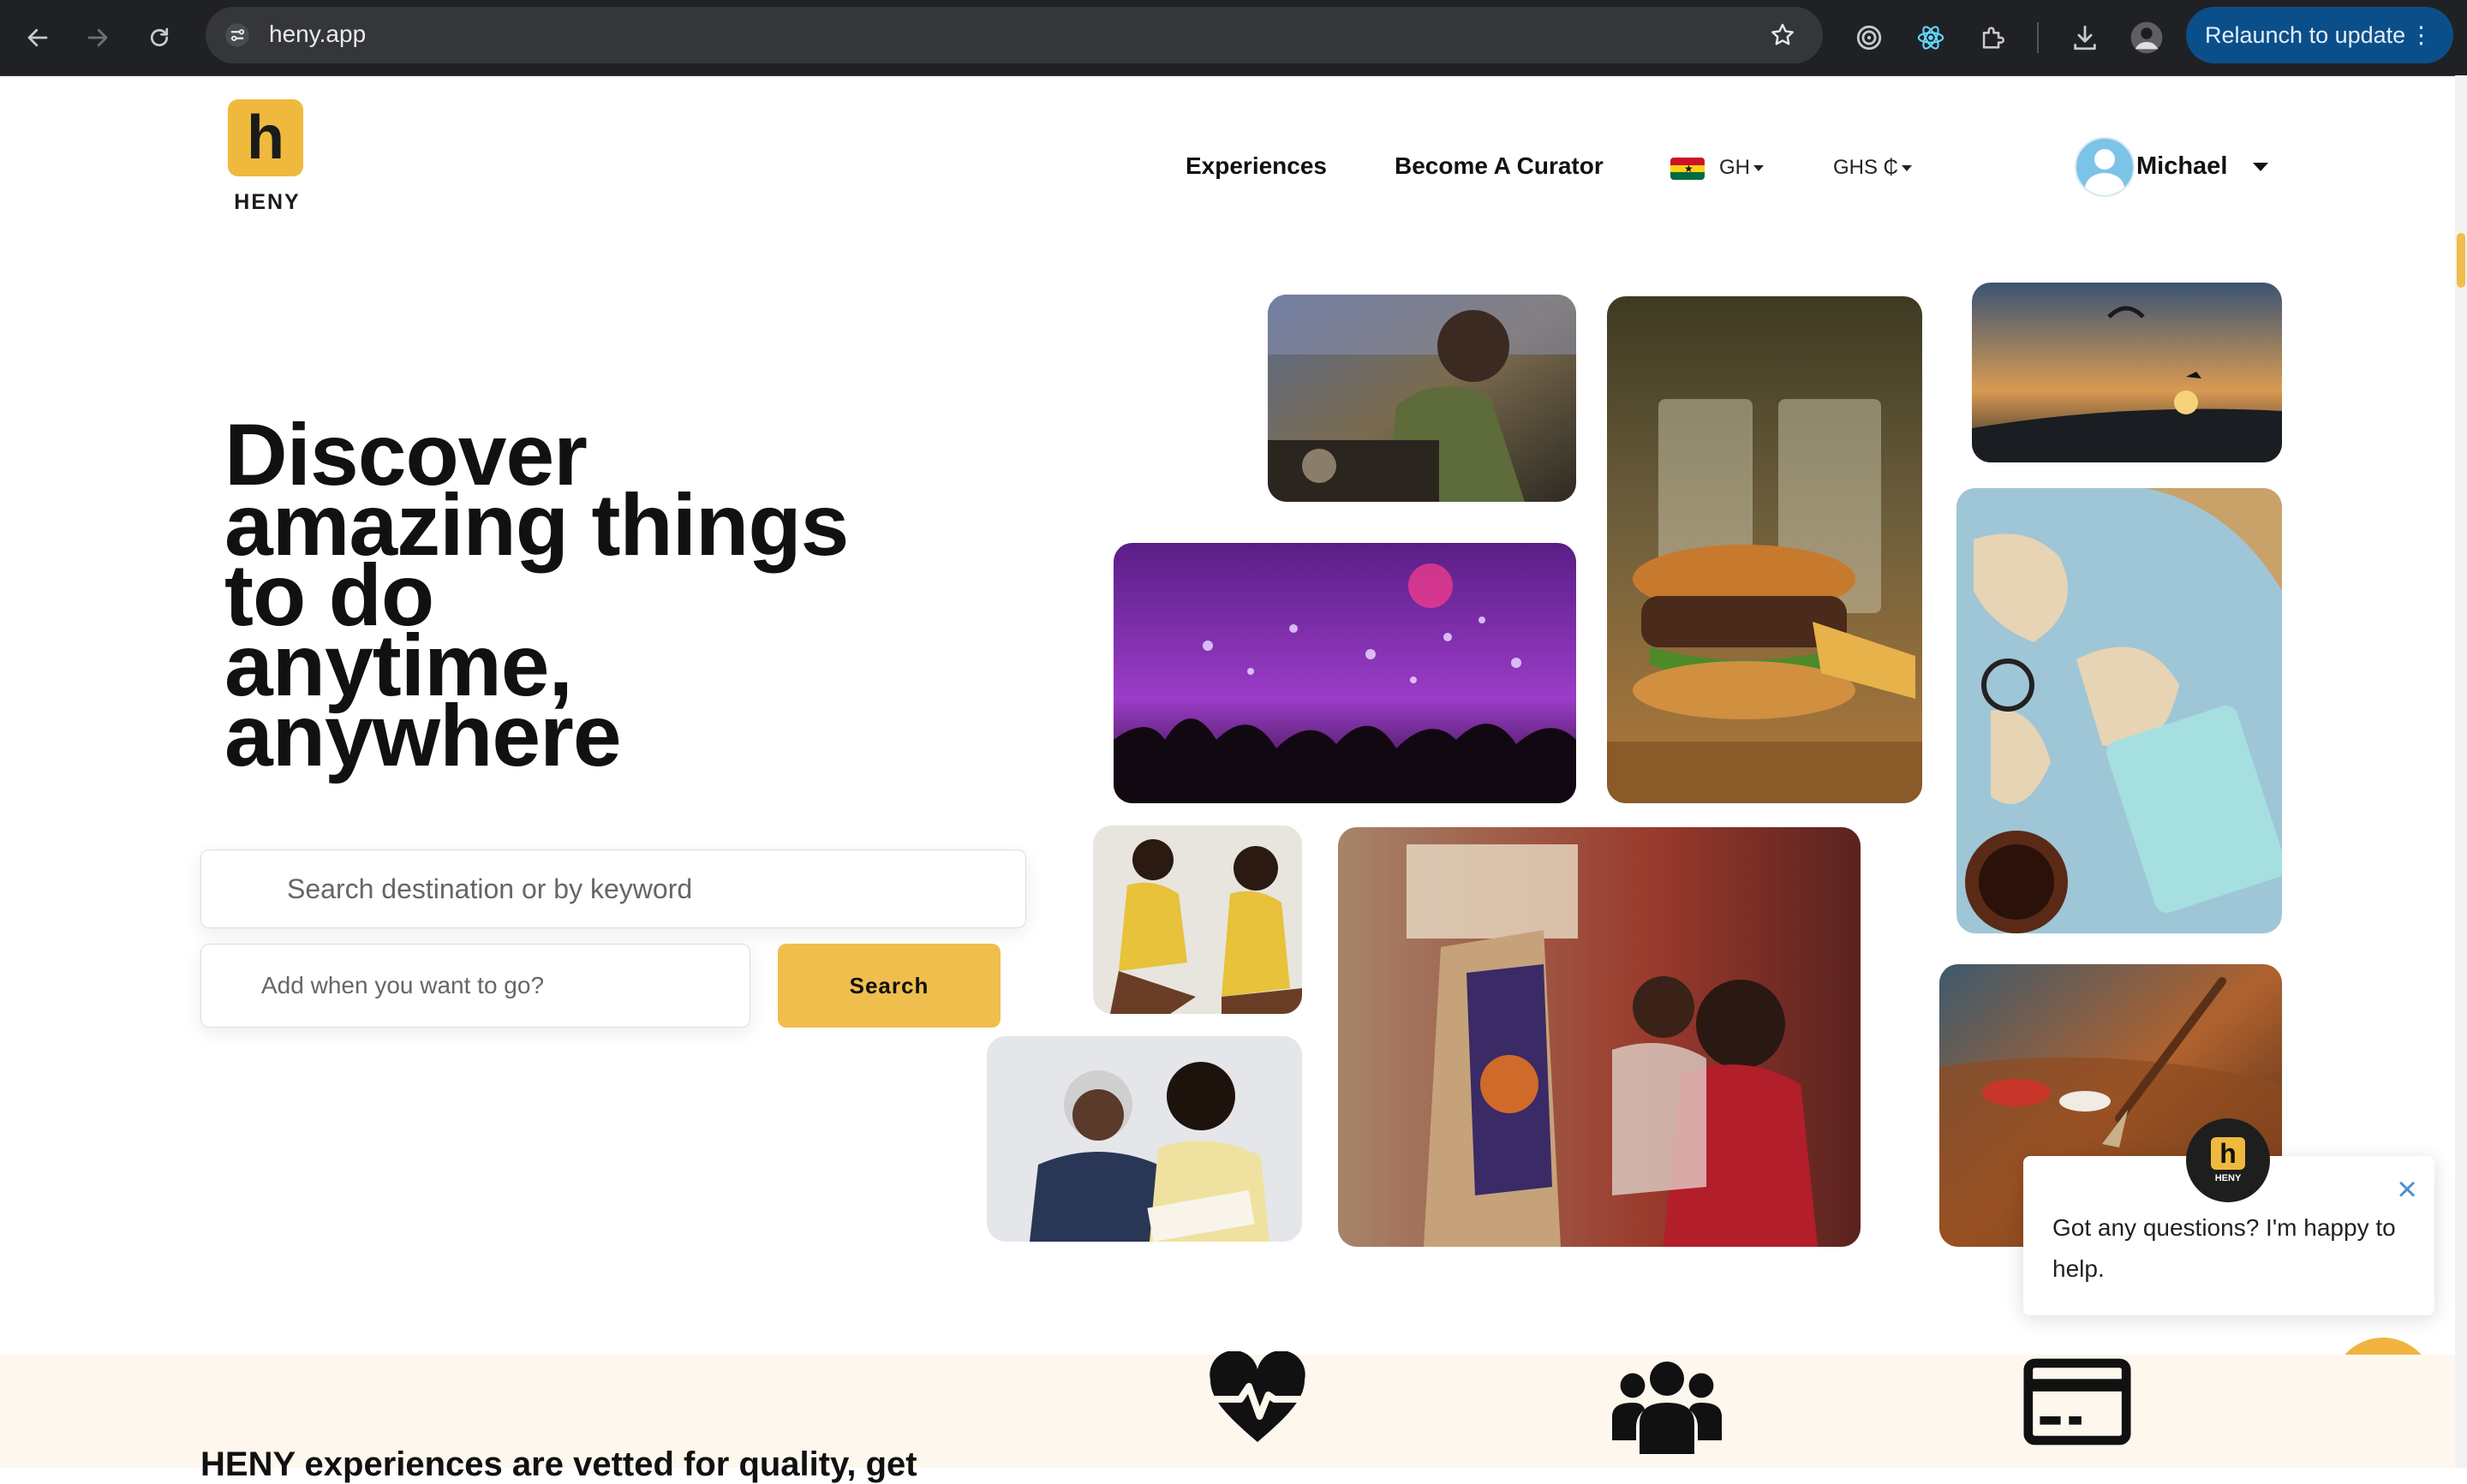  What do you see at coordinates (2461, 261) in the screenshot?
I see `scrollbar-thumb` at bounding box center [2461, 261].